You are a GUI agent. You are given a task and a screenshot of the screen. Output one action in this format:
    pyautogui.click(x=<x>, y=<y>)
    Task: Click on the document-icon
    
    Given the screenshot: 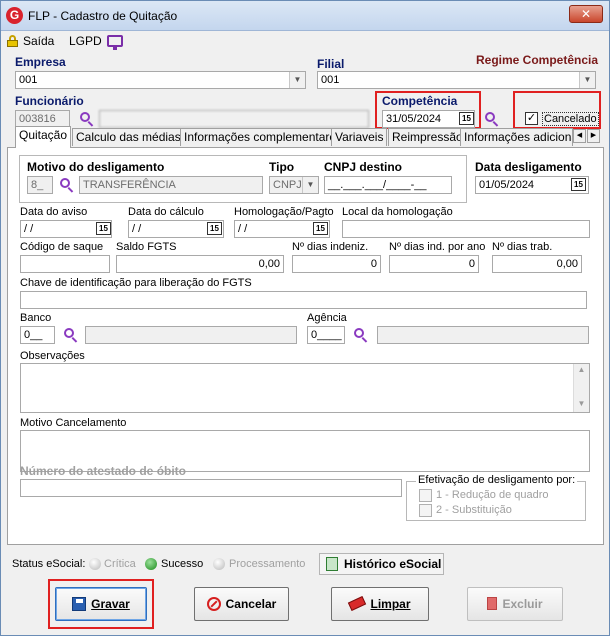 What is the action you would take?
    pyautogui.click(x=332, y=564)
    